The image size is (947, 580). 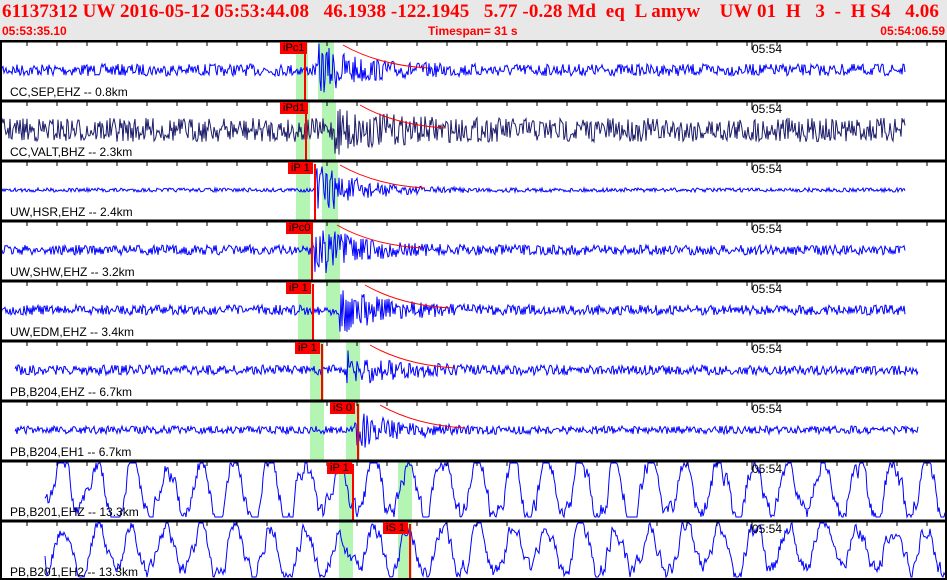 I want to click on station-label: UW,SHW,EHZ -- 3.2km, so click(x=72, y=272).